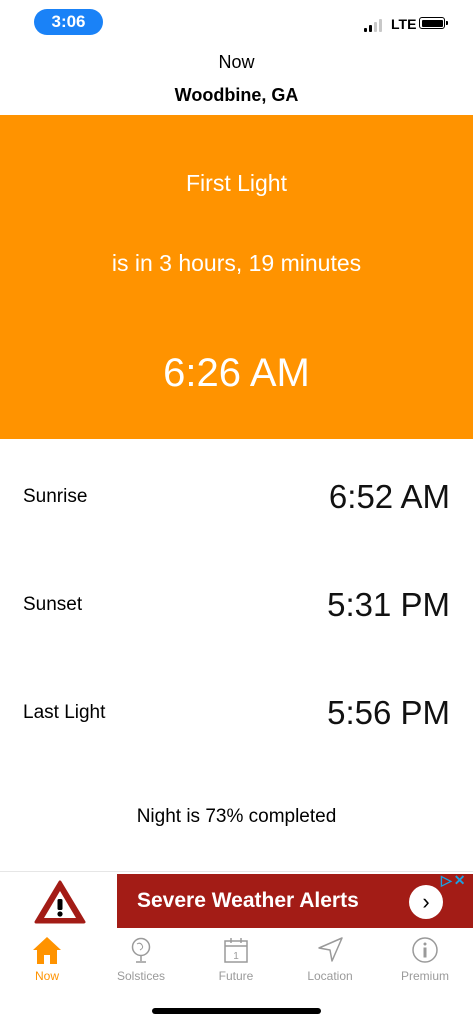  Describe the element at coordinates (236, 956) in the screenshot. I see `calendar-day: 1` at that location.